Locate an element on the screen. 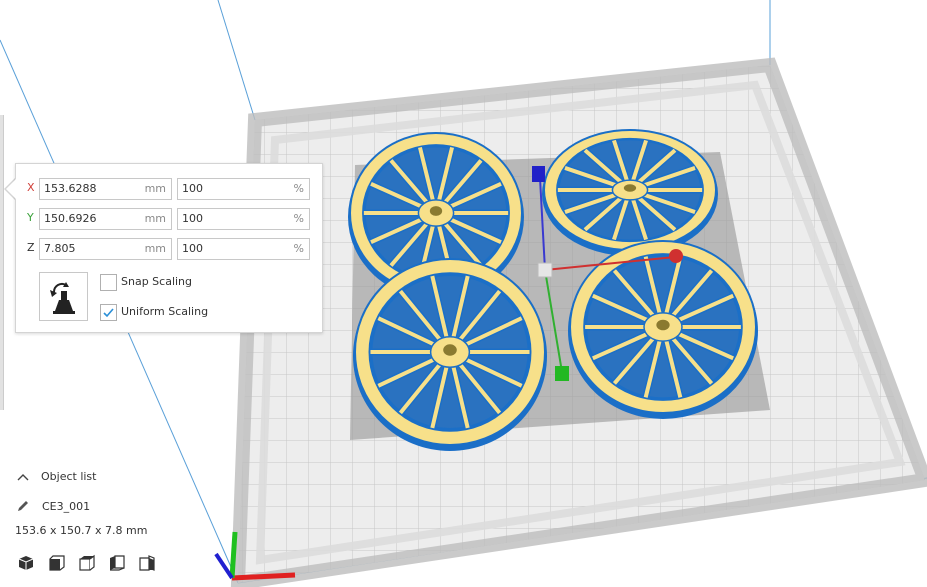  z-axis-handle is located at coordinates (538, 174).